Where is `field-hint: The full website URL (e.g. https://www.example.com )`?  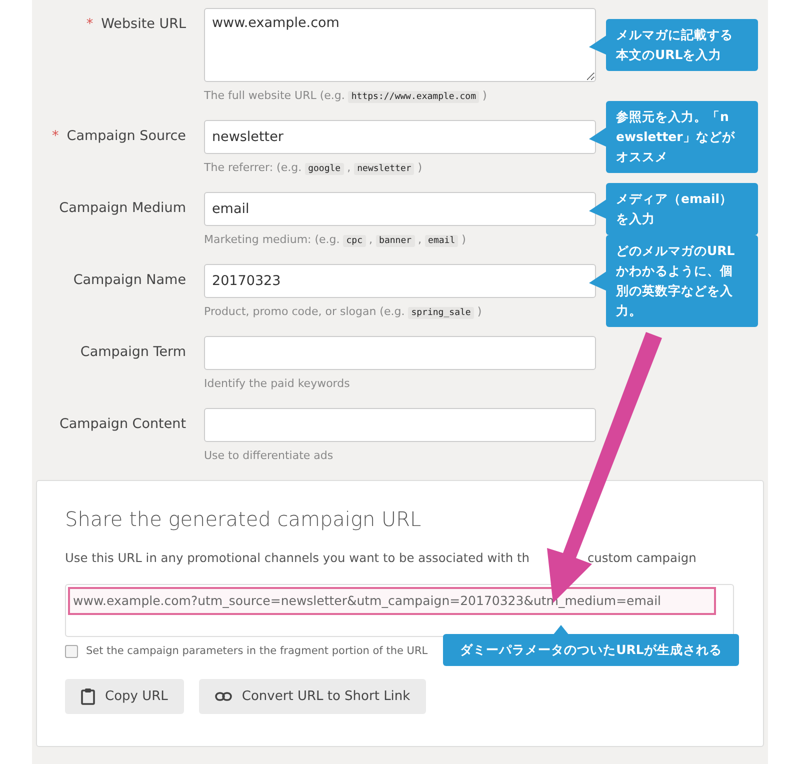
field-hint: The full website URL (e.g. https://www.example.com ) is located at coordinates (346, 96).